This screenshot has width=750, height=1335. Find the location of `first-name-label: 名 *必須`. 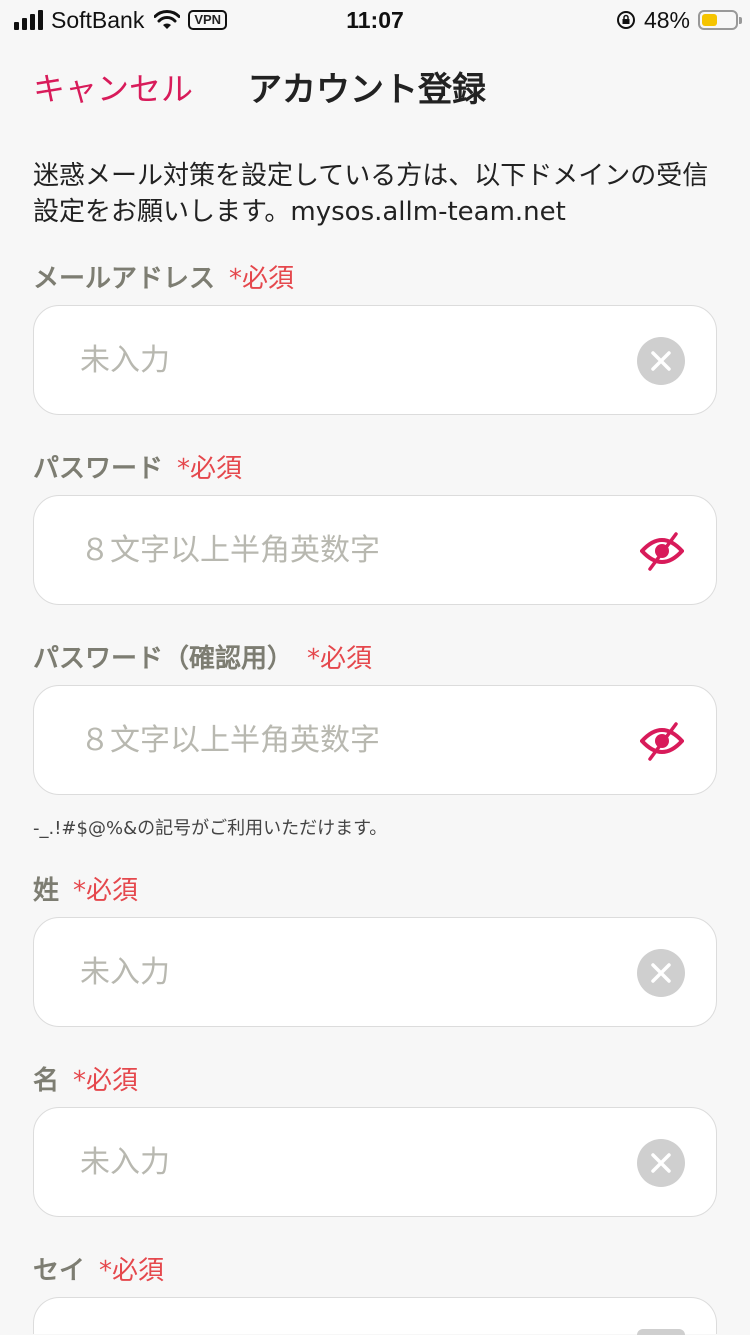

first-name-label: 名 *必須 is located at coordinates (85, 1078).